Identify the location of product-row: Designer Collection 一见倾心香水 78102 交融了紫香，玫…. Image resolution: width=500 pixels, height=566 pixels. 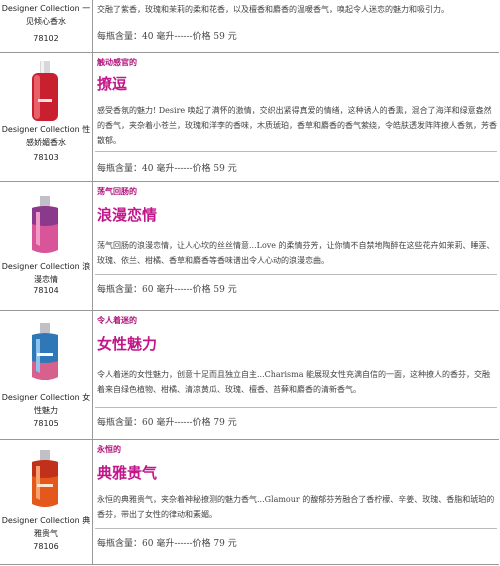
(249, 26).